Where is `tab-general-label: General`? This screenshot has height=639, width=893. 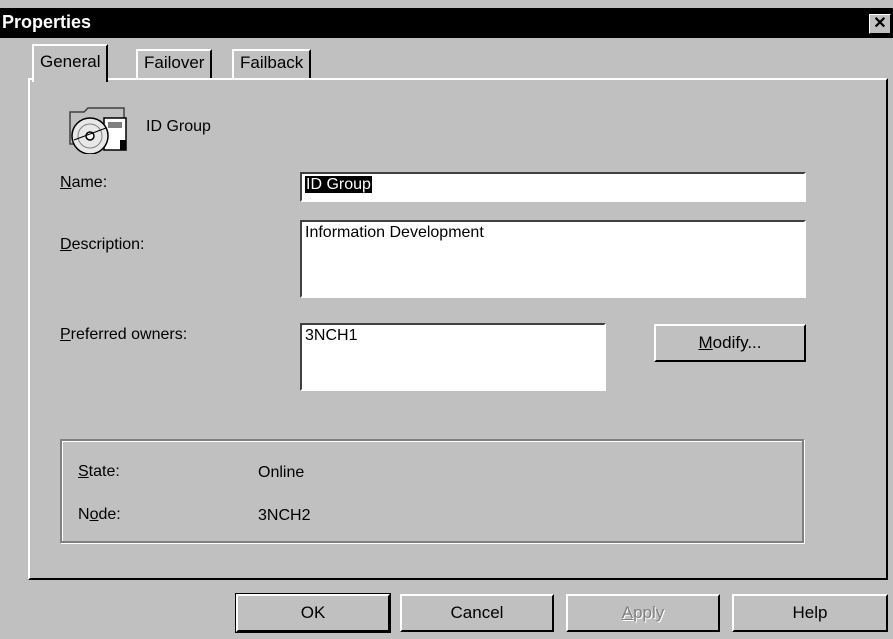 tab-general-label: General is located at coordinates (70, 61).